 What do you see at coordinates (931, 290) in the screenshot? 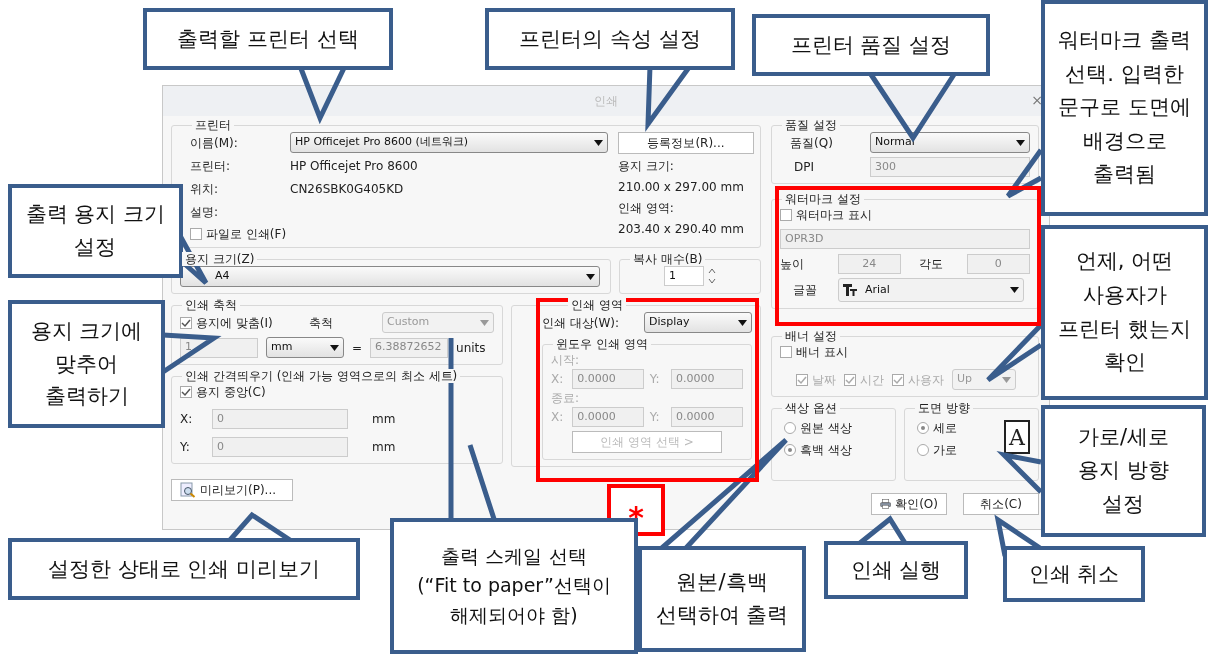
I see `font-dropdown: Arial` at bounding box center [931, 290].